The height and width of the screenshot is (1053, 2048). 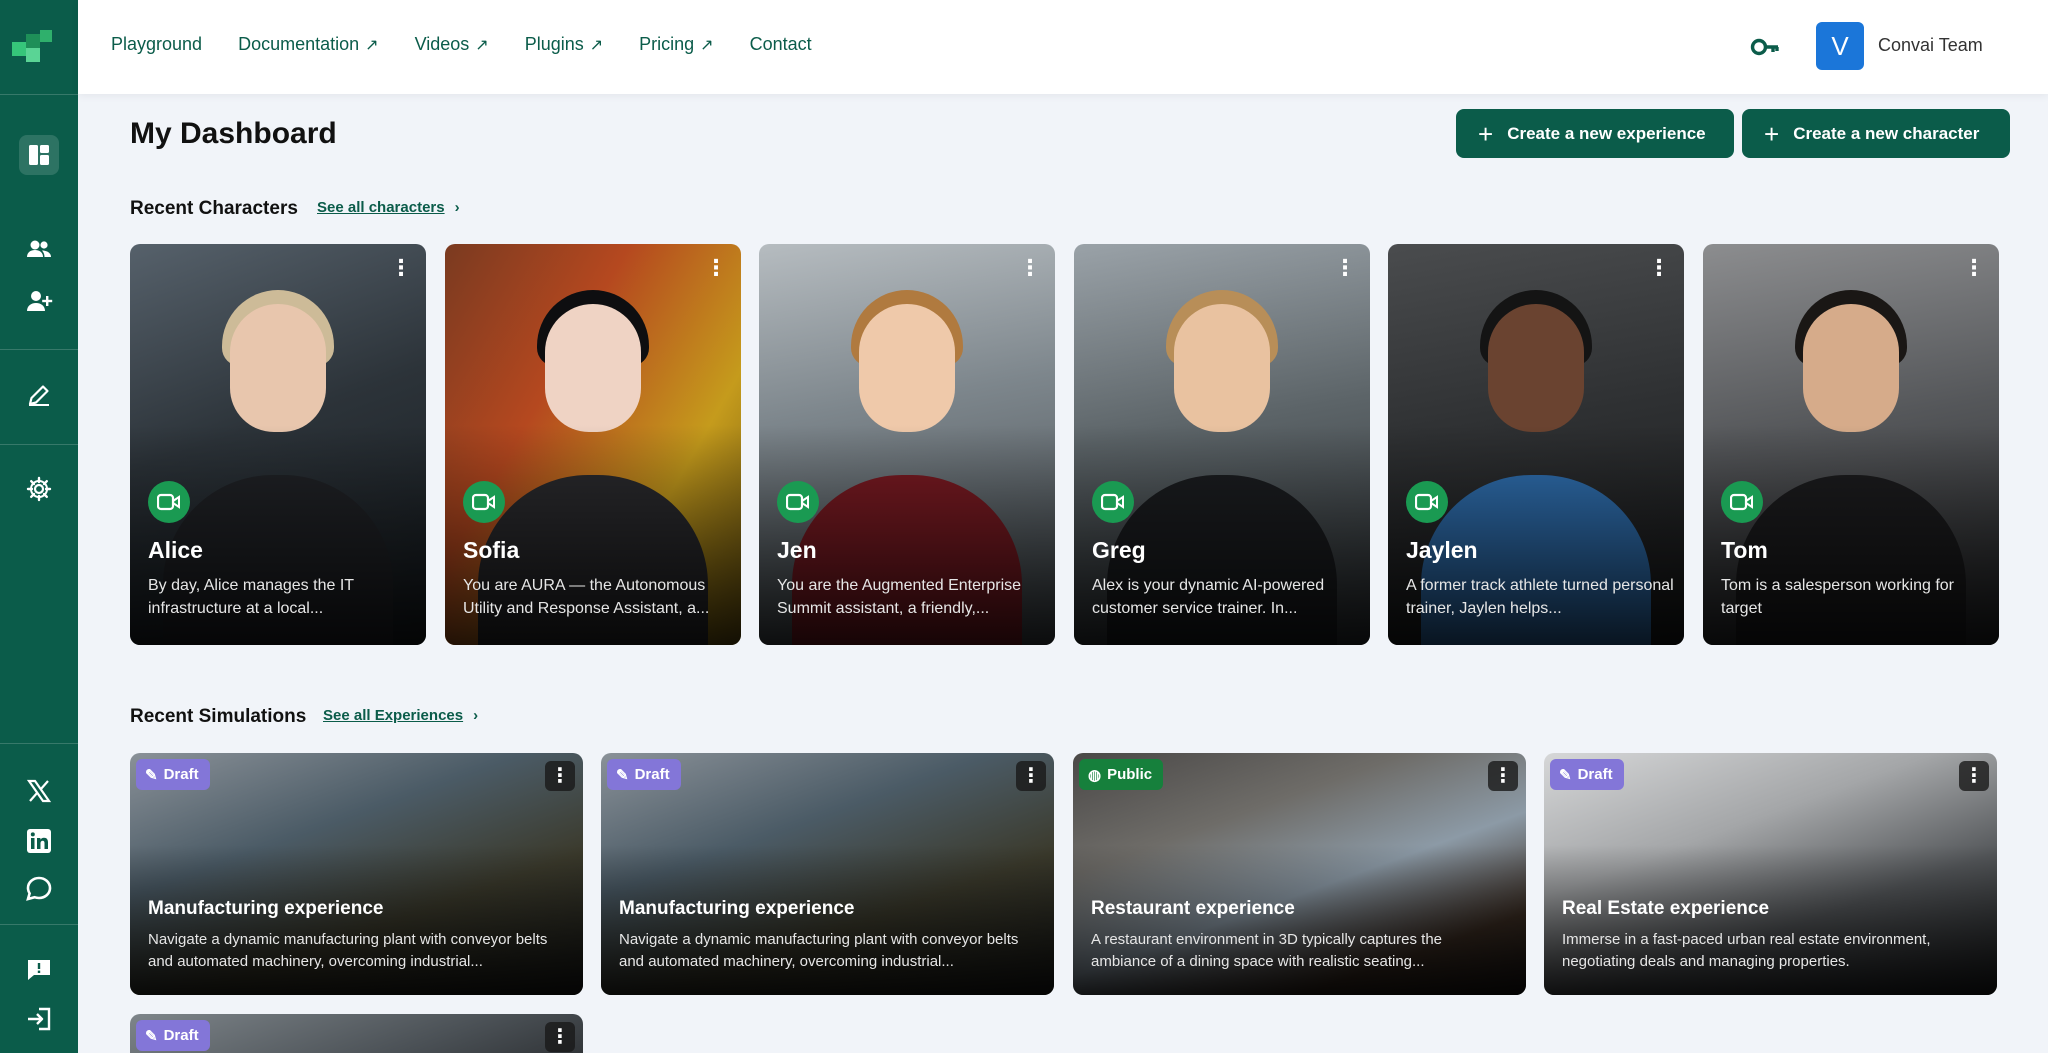 What do you see at coordinates (564, 44) in the screenshot?
I see `nav-plugins: Plugins ↗` at bounding box center [564, 44].